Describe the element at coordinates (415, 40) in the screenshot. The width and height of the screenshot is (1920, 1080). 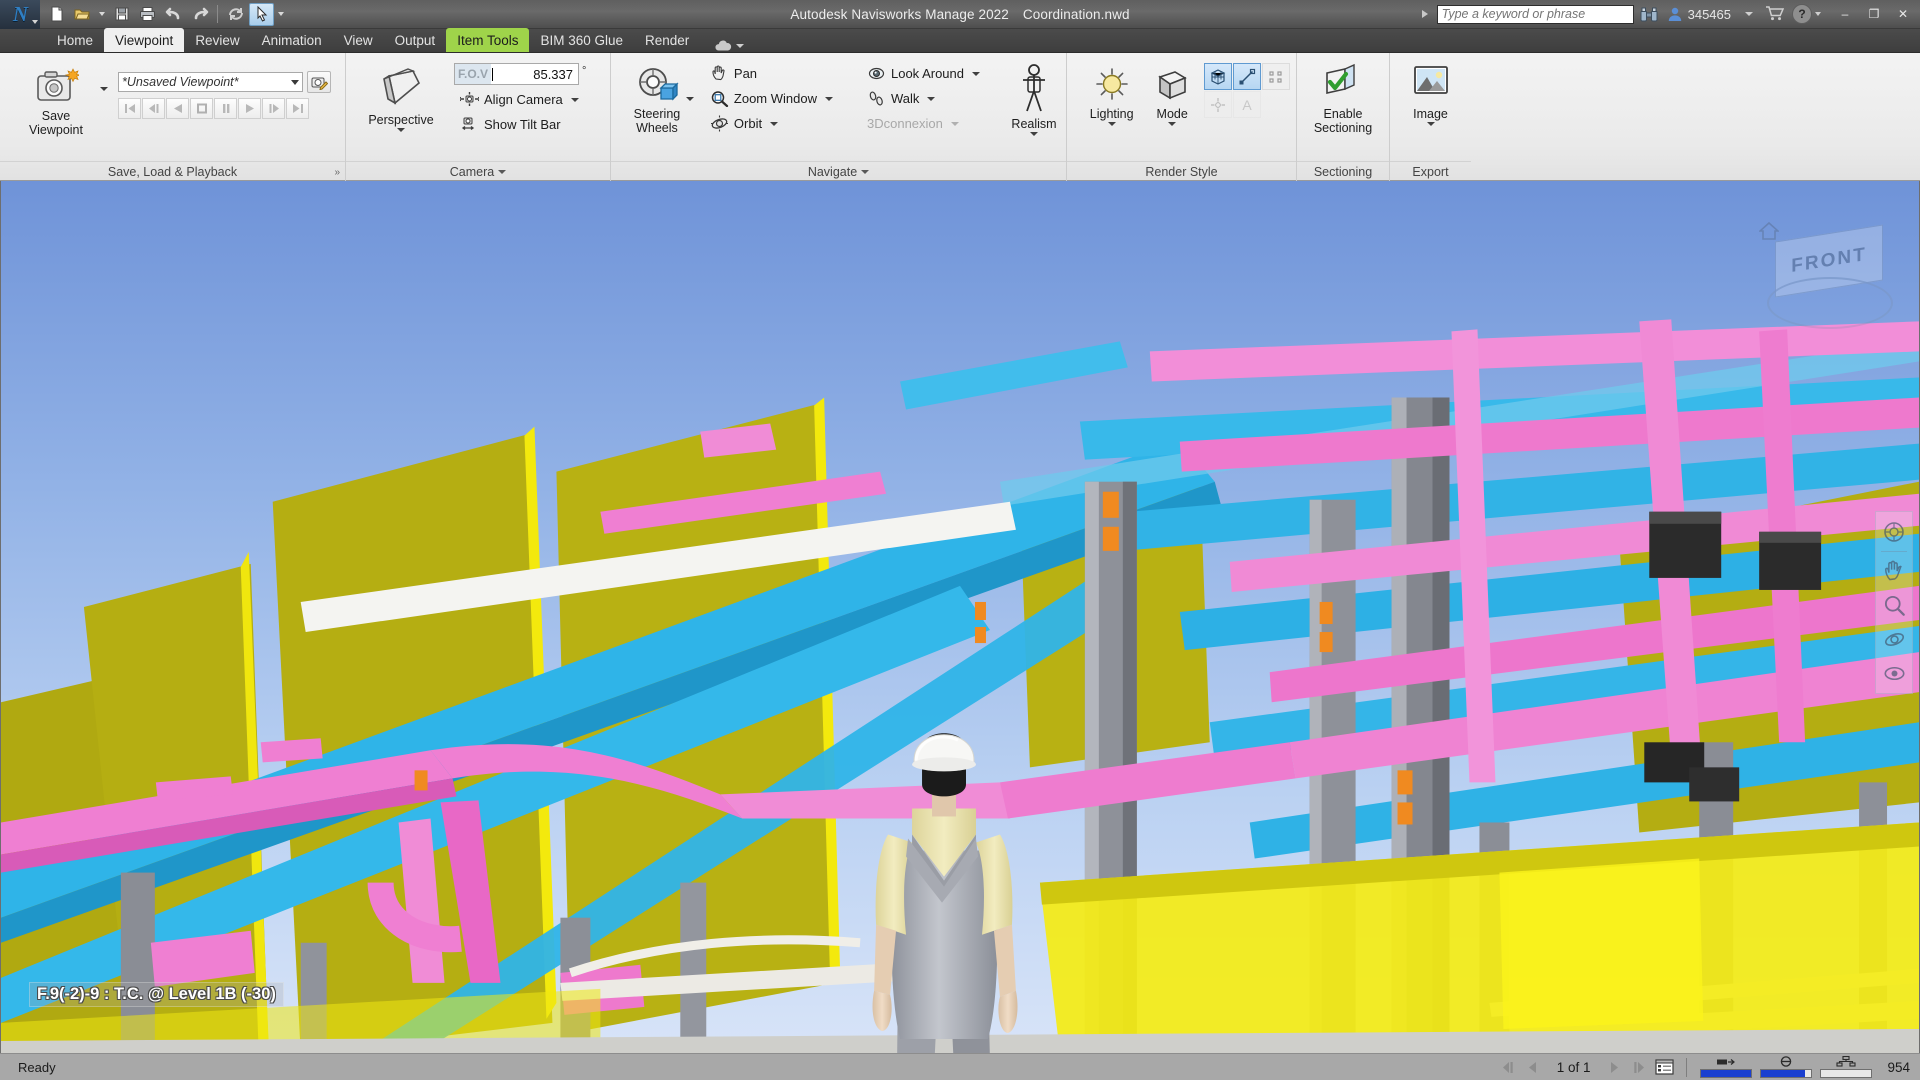
I see `tab-output: Output` at that location.